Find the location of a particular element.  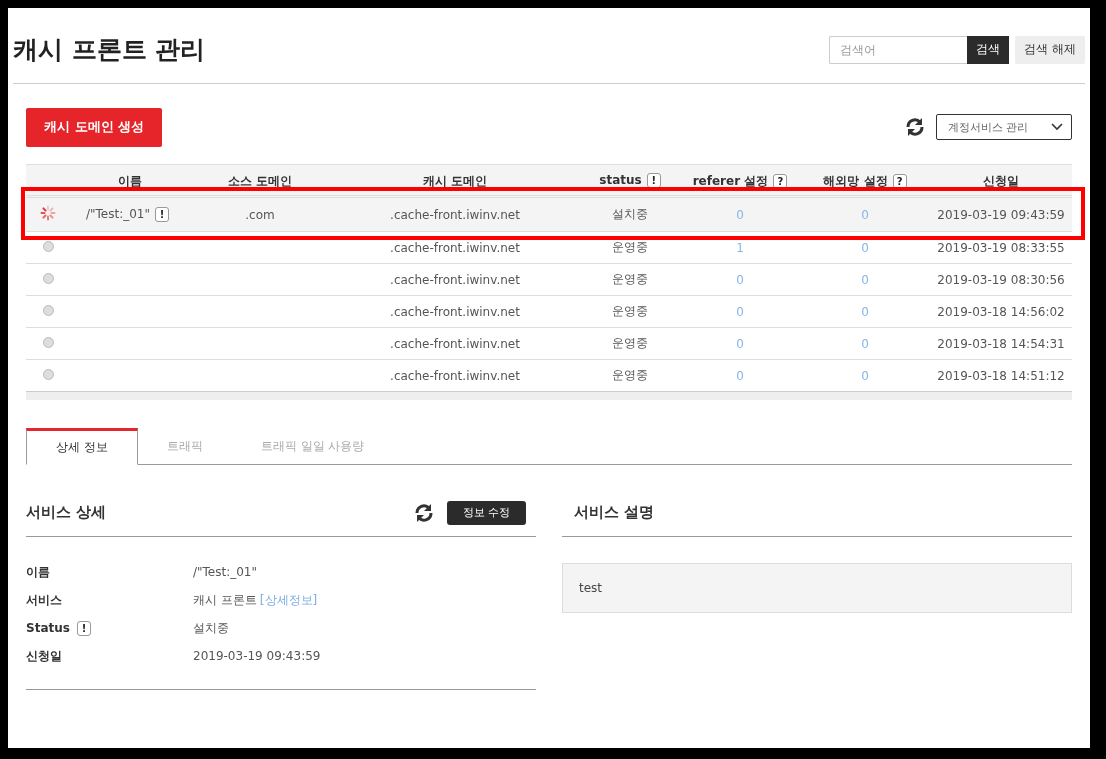

table-cell: 설치중 is located at coordinates (630, 214).